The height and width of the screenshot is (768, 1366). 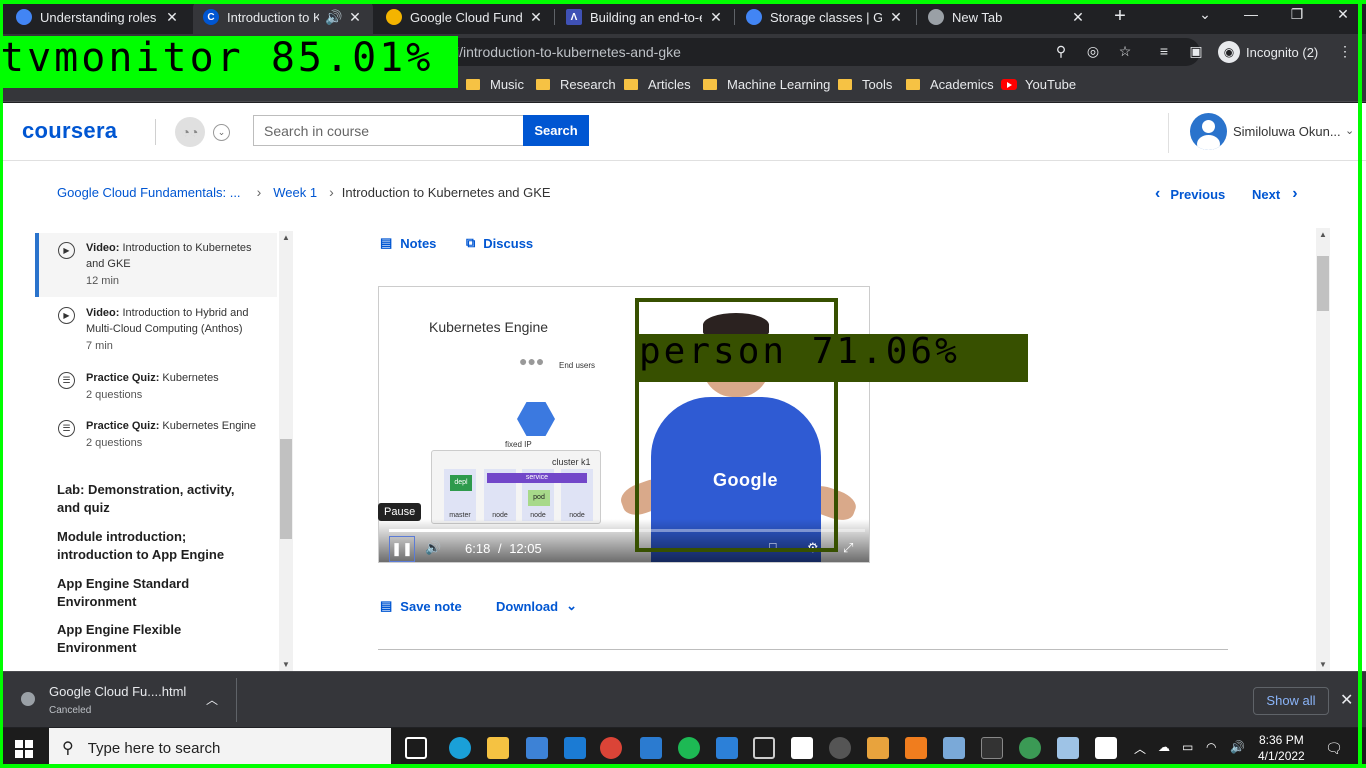 What do you see at coordinates (950, 84) in the screenshot?
I see `bookmark-academics: Academics` at bounding box center [950, 84].